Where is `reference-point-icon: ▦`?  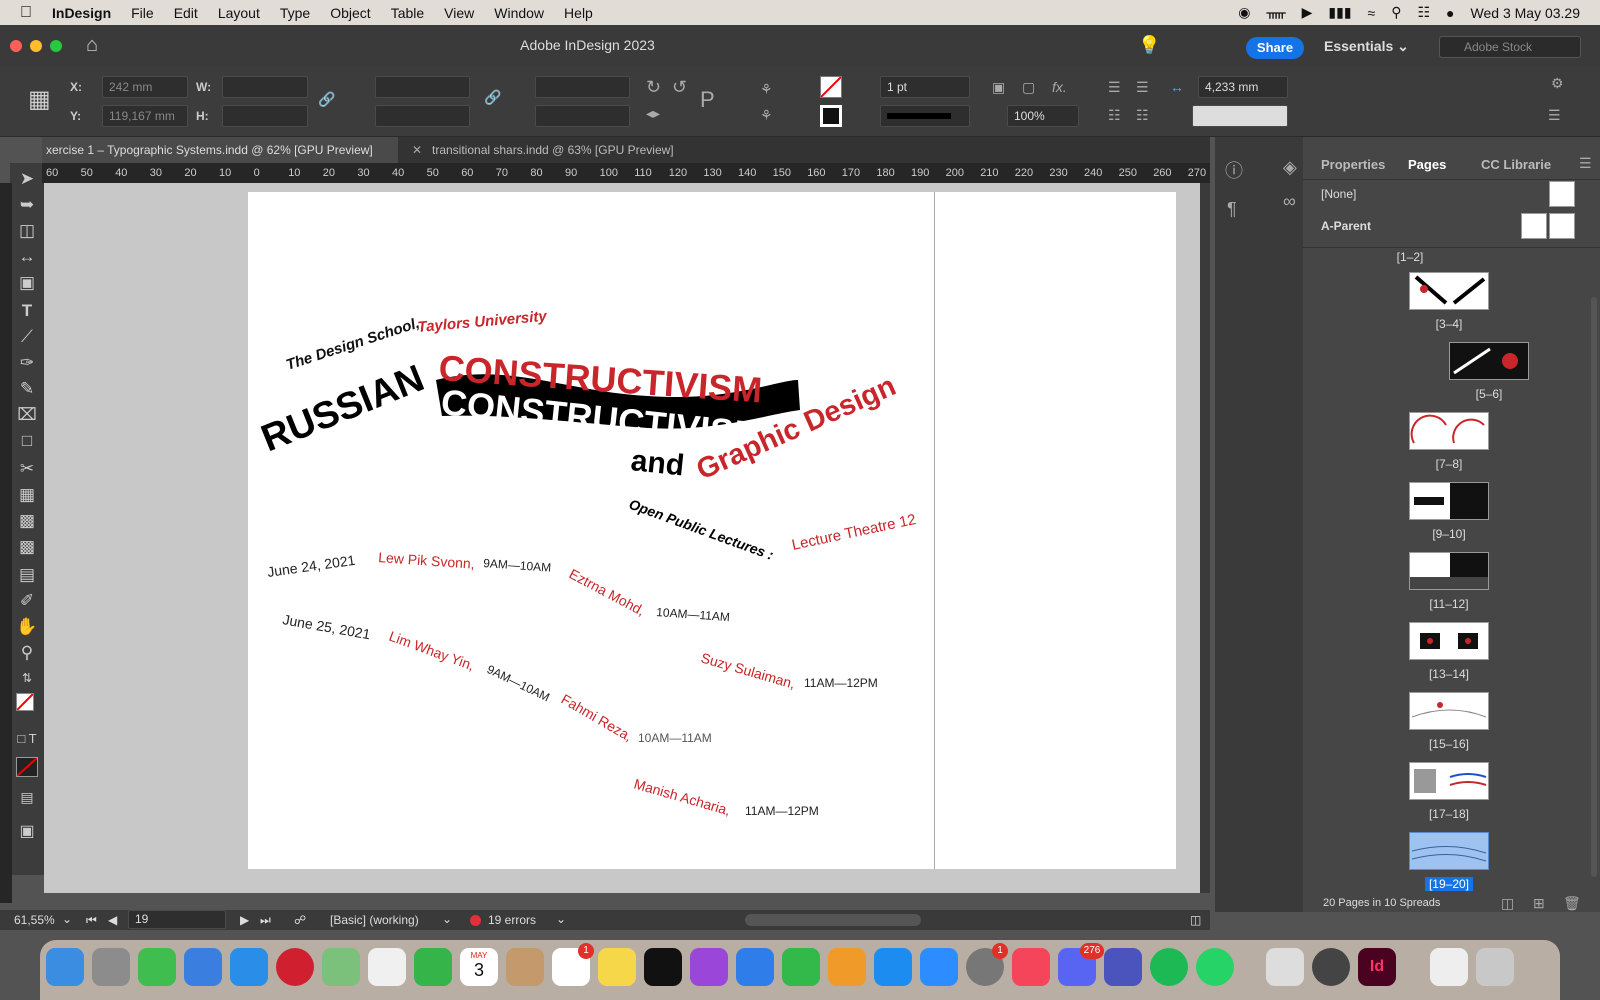 reference-point-icon: ▦ is located at coordinates (39, 99).